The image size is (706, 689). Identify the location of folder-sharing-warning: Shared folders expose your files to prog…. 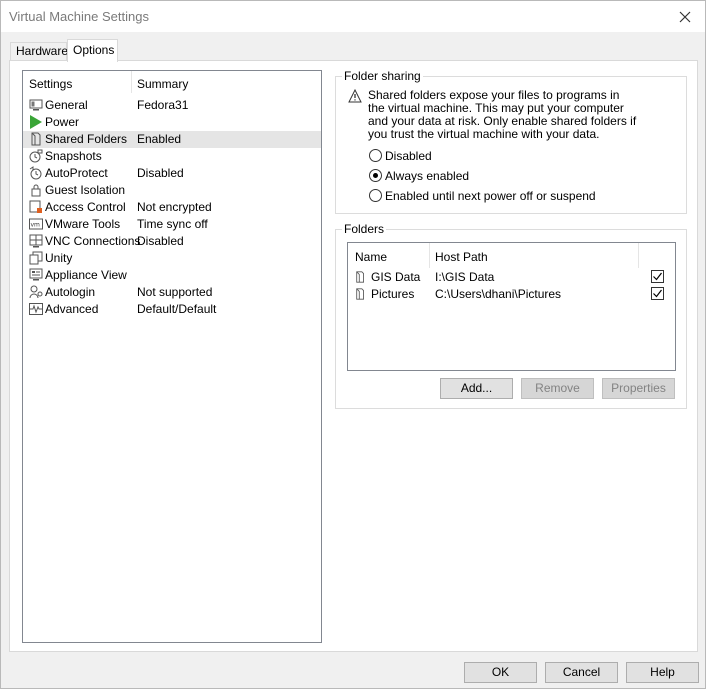
(502, 114).